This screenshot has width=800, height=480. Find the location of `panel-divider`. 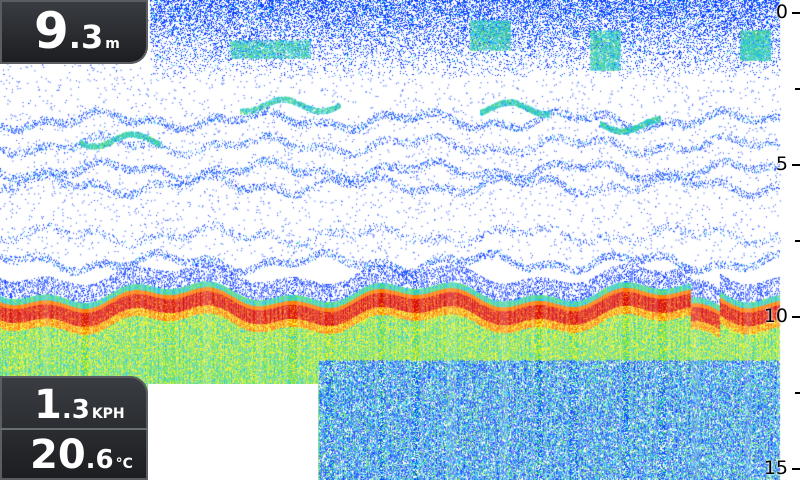

panel-divider is located at coordinates (74, 429).